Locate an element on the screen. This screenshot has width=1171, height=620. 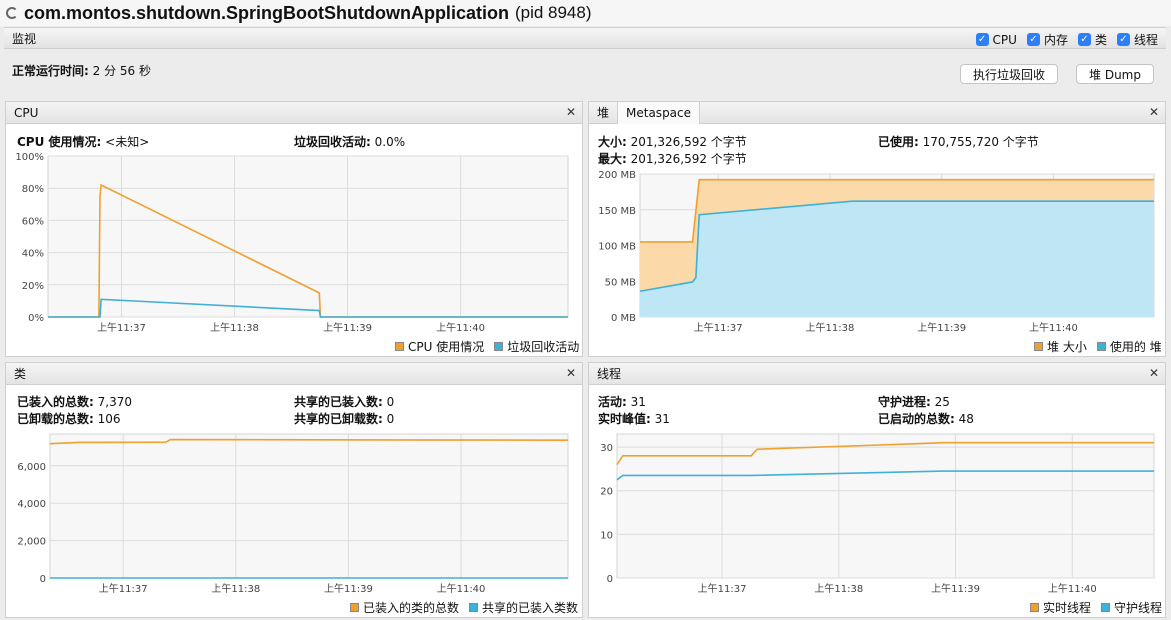
y-tick-label: 20 is located at coordinates (606, 492).